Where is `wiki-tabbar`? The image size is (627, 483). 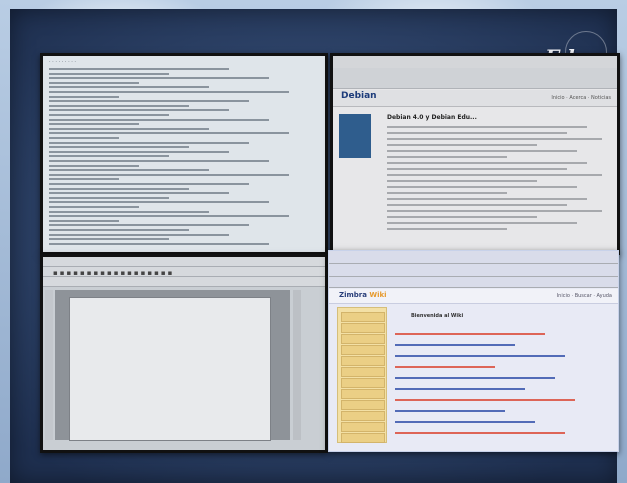 wiki-tabbar is located at coordinates (473, 282).